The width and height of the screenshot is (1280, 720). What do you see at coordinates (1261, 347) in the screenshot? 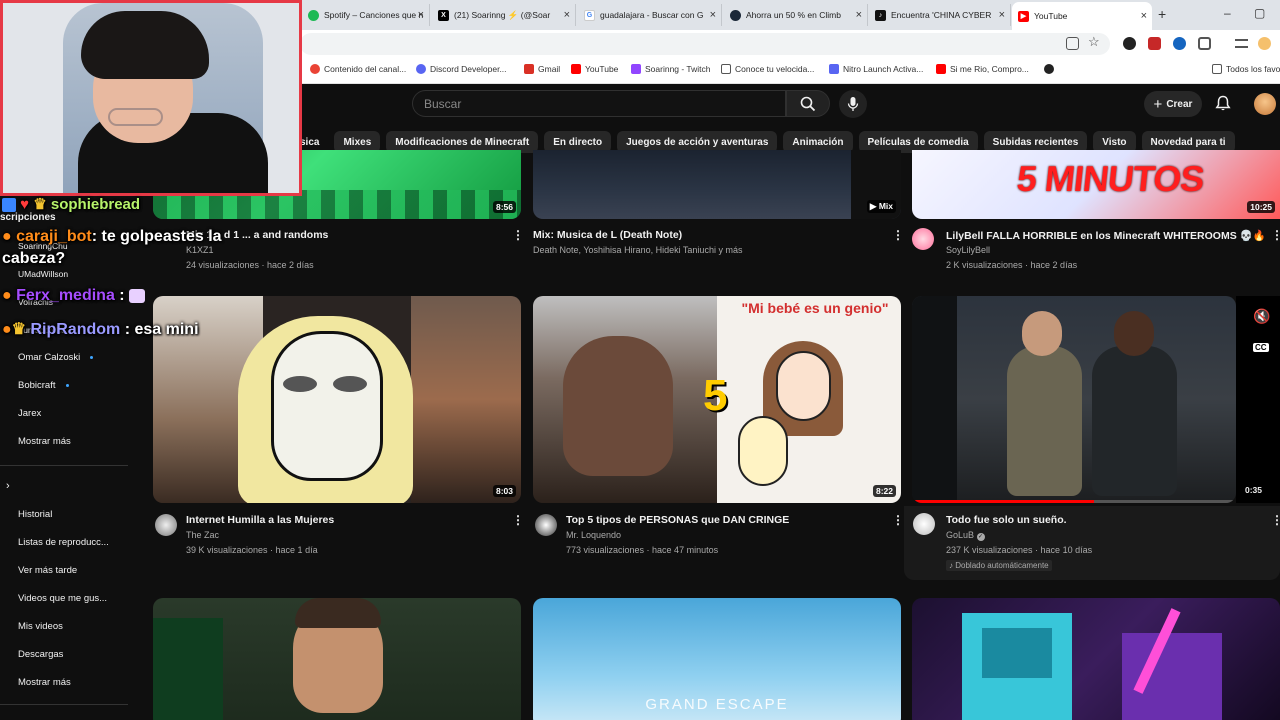
I see `captions-icon: CC` at bounding box center [1261, 347].